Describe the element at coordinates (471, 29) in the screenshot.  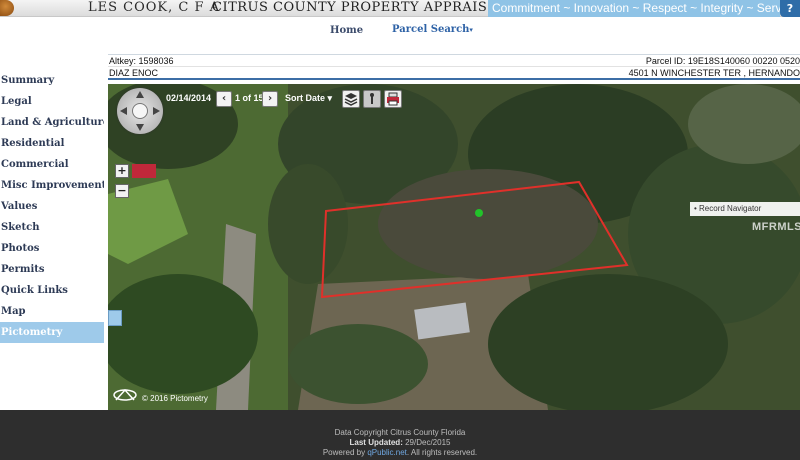
I see `chevron-down-icon: ▾` at that location.